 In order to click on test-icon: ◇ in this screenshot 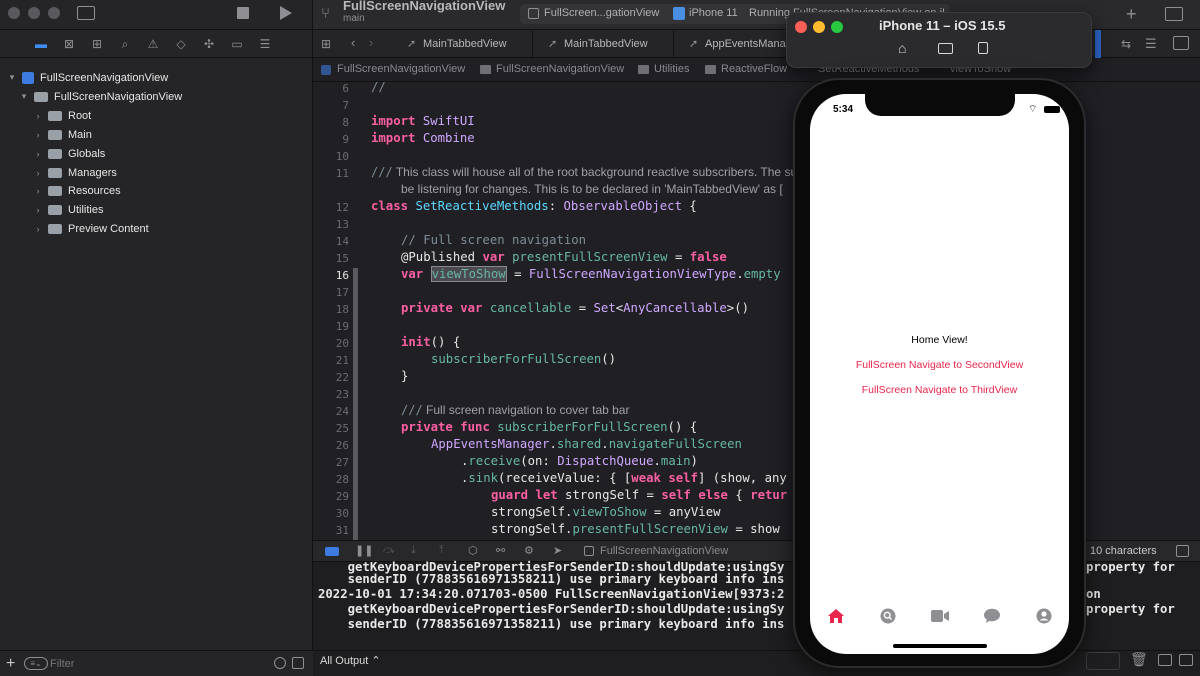, I will do `click(181, 44)`.